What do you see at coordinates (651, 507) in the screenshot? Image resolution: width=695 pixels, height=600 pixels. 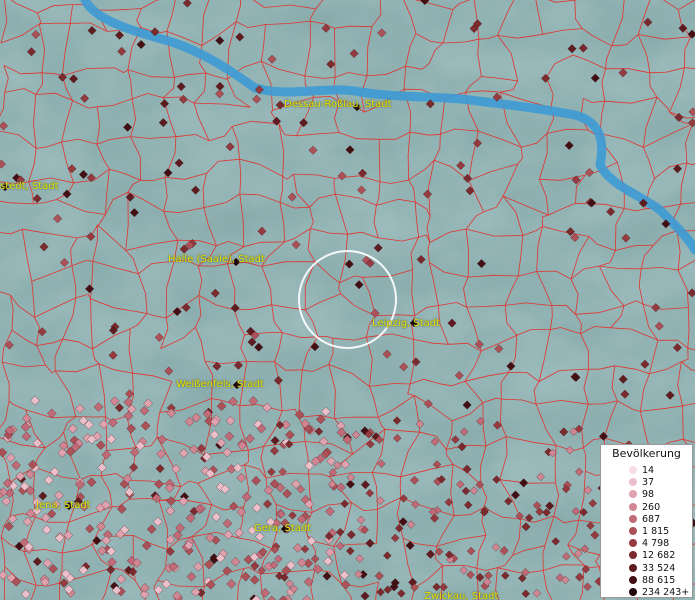 I see `legend-item-label: 260` at bounding box center [651, 507].